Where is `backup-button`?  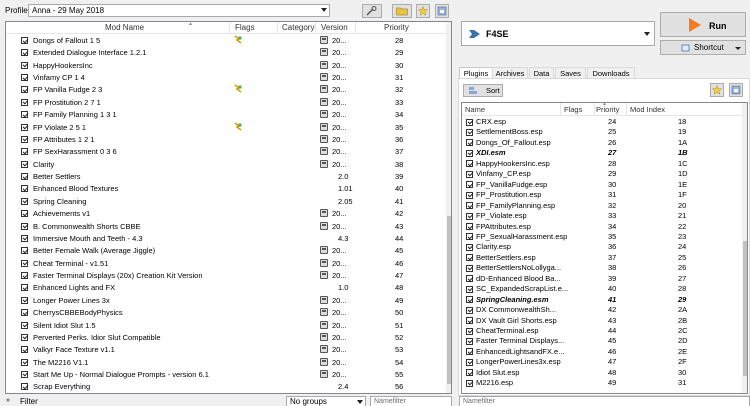 backup-button is located at coordinates (423, 11).